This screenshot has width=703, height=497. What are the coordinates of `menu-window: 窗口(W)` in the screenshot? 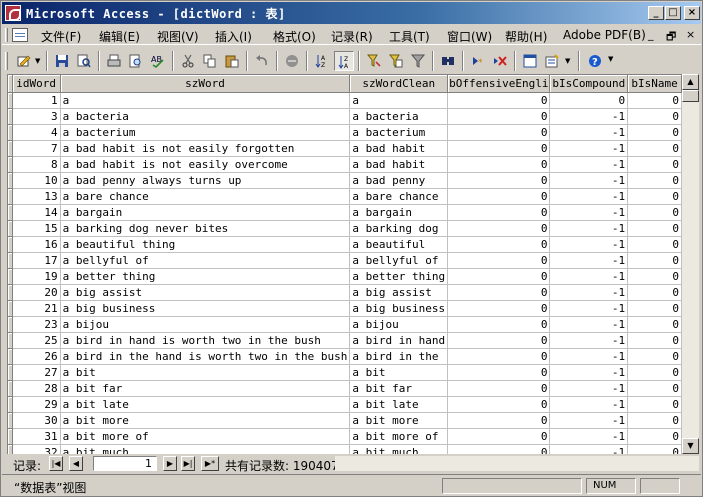 It's located at (469, 36).